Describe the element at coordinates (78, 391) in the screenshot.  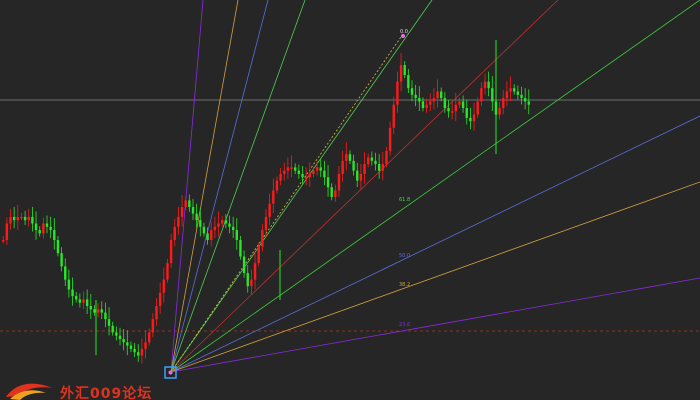
I see `watermark-logo: 外汇009论坛` at that location.